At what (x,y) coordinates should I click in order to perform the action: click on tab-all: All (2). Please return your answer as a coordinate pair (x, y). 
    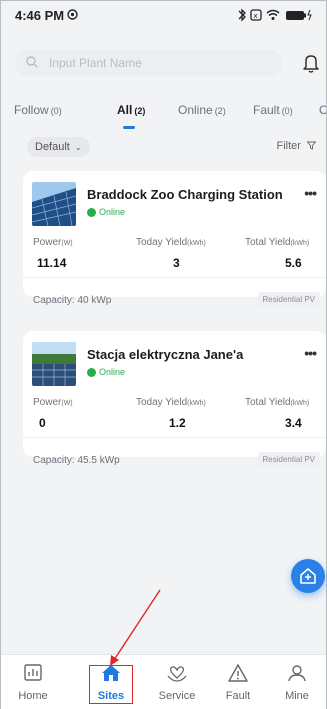
    Looking at the image, I should click on (131, 110).